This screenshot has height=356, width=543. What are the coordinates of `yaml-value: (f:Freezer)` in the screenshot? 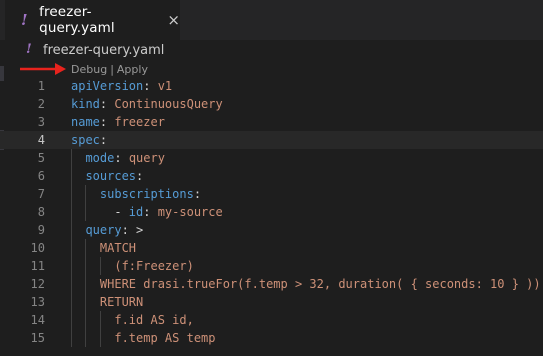 It's located at (154, 266).